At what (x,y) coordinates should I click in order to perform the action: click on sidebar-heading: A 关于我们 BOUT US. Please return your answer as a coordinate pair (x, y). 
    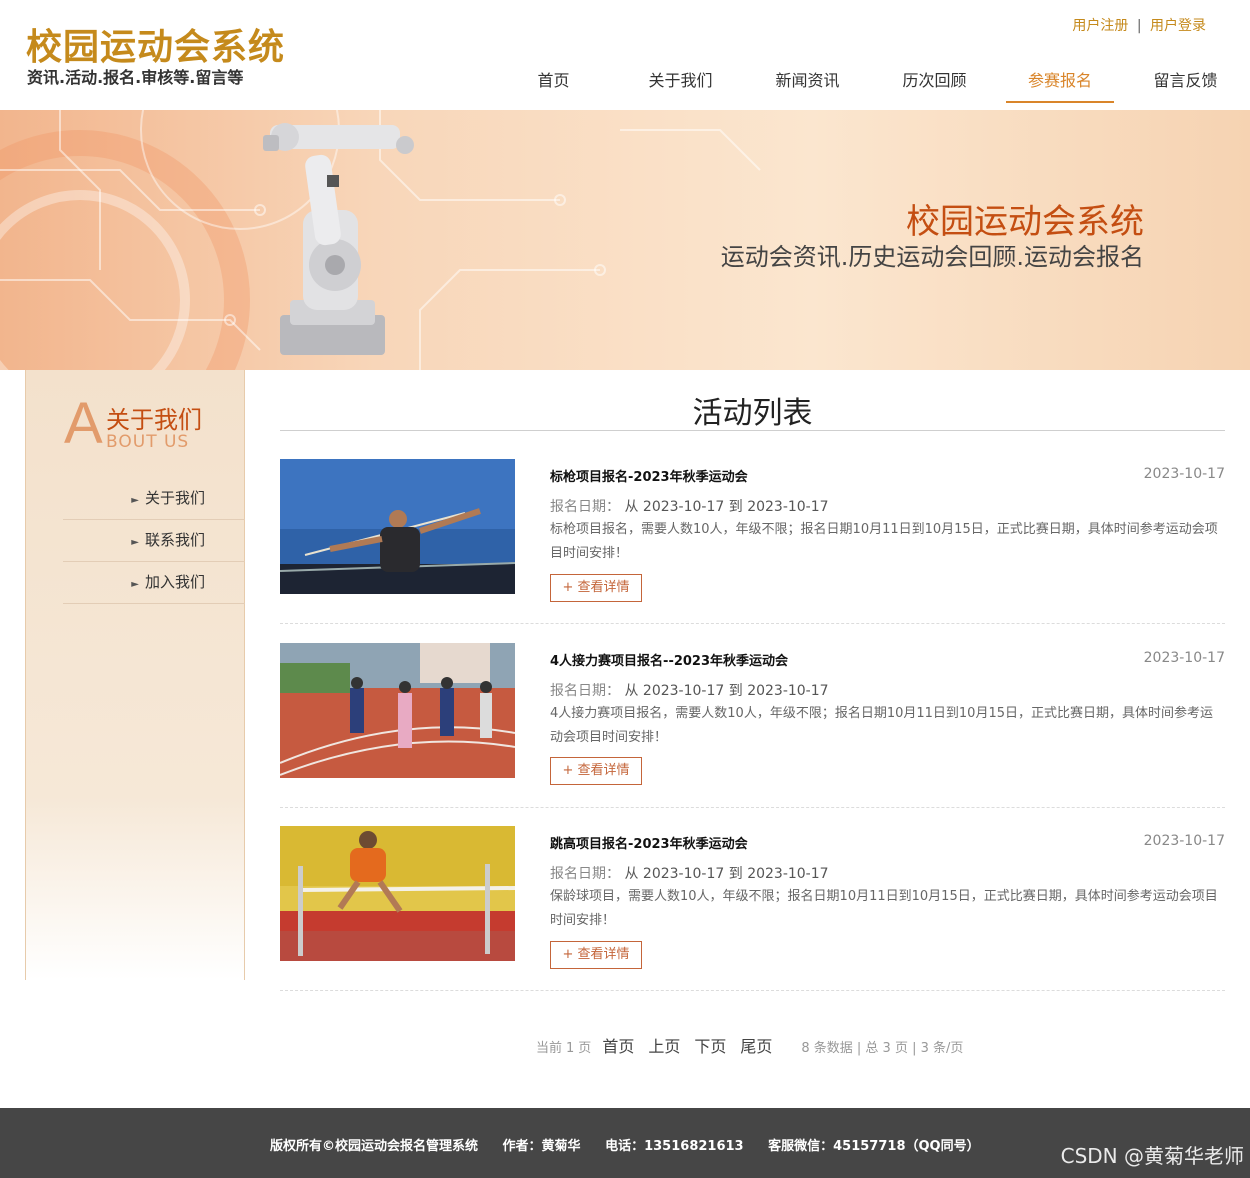
    Looking at the image, I should click on (149, 423).